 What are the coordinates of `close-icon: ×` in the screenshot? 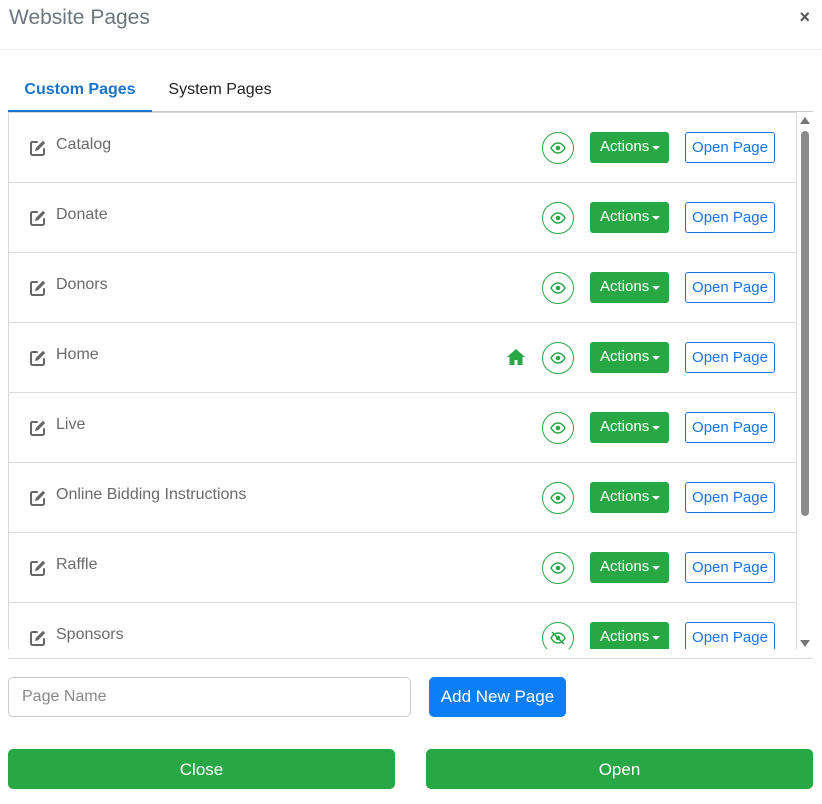 It's located at (804, 17).